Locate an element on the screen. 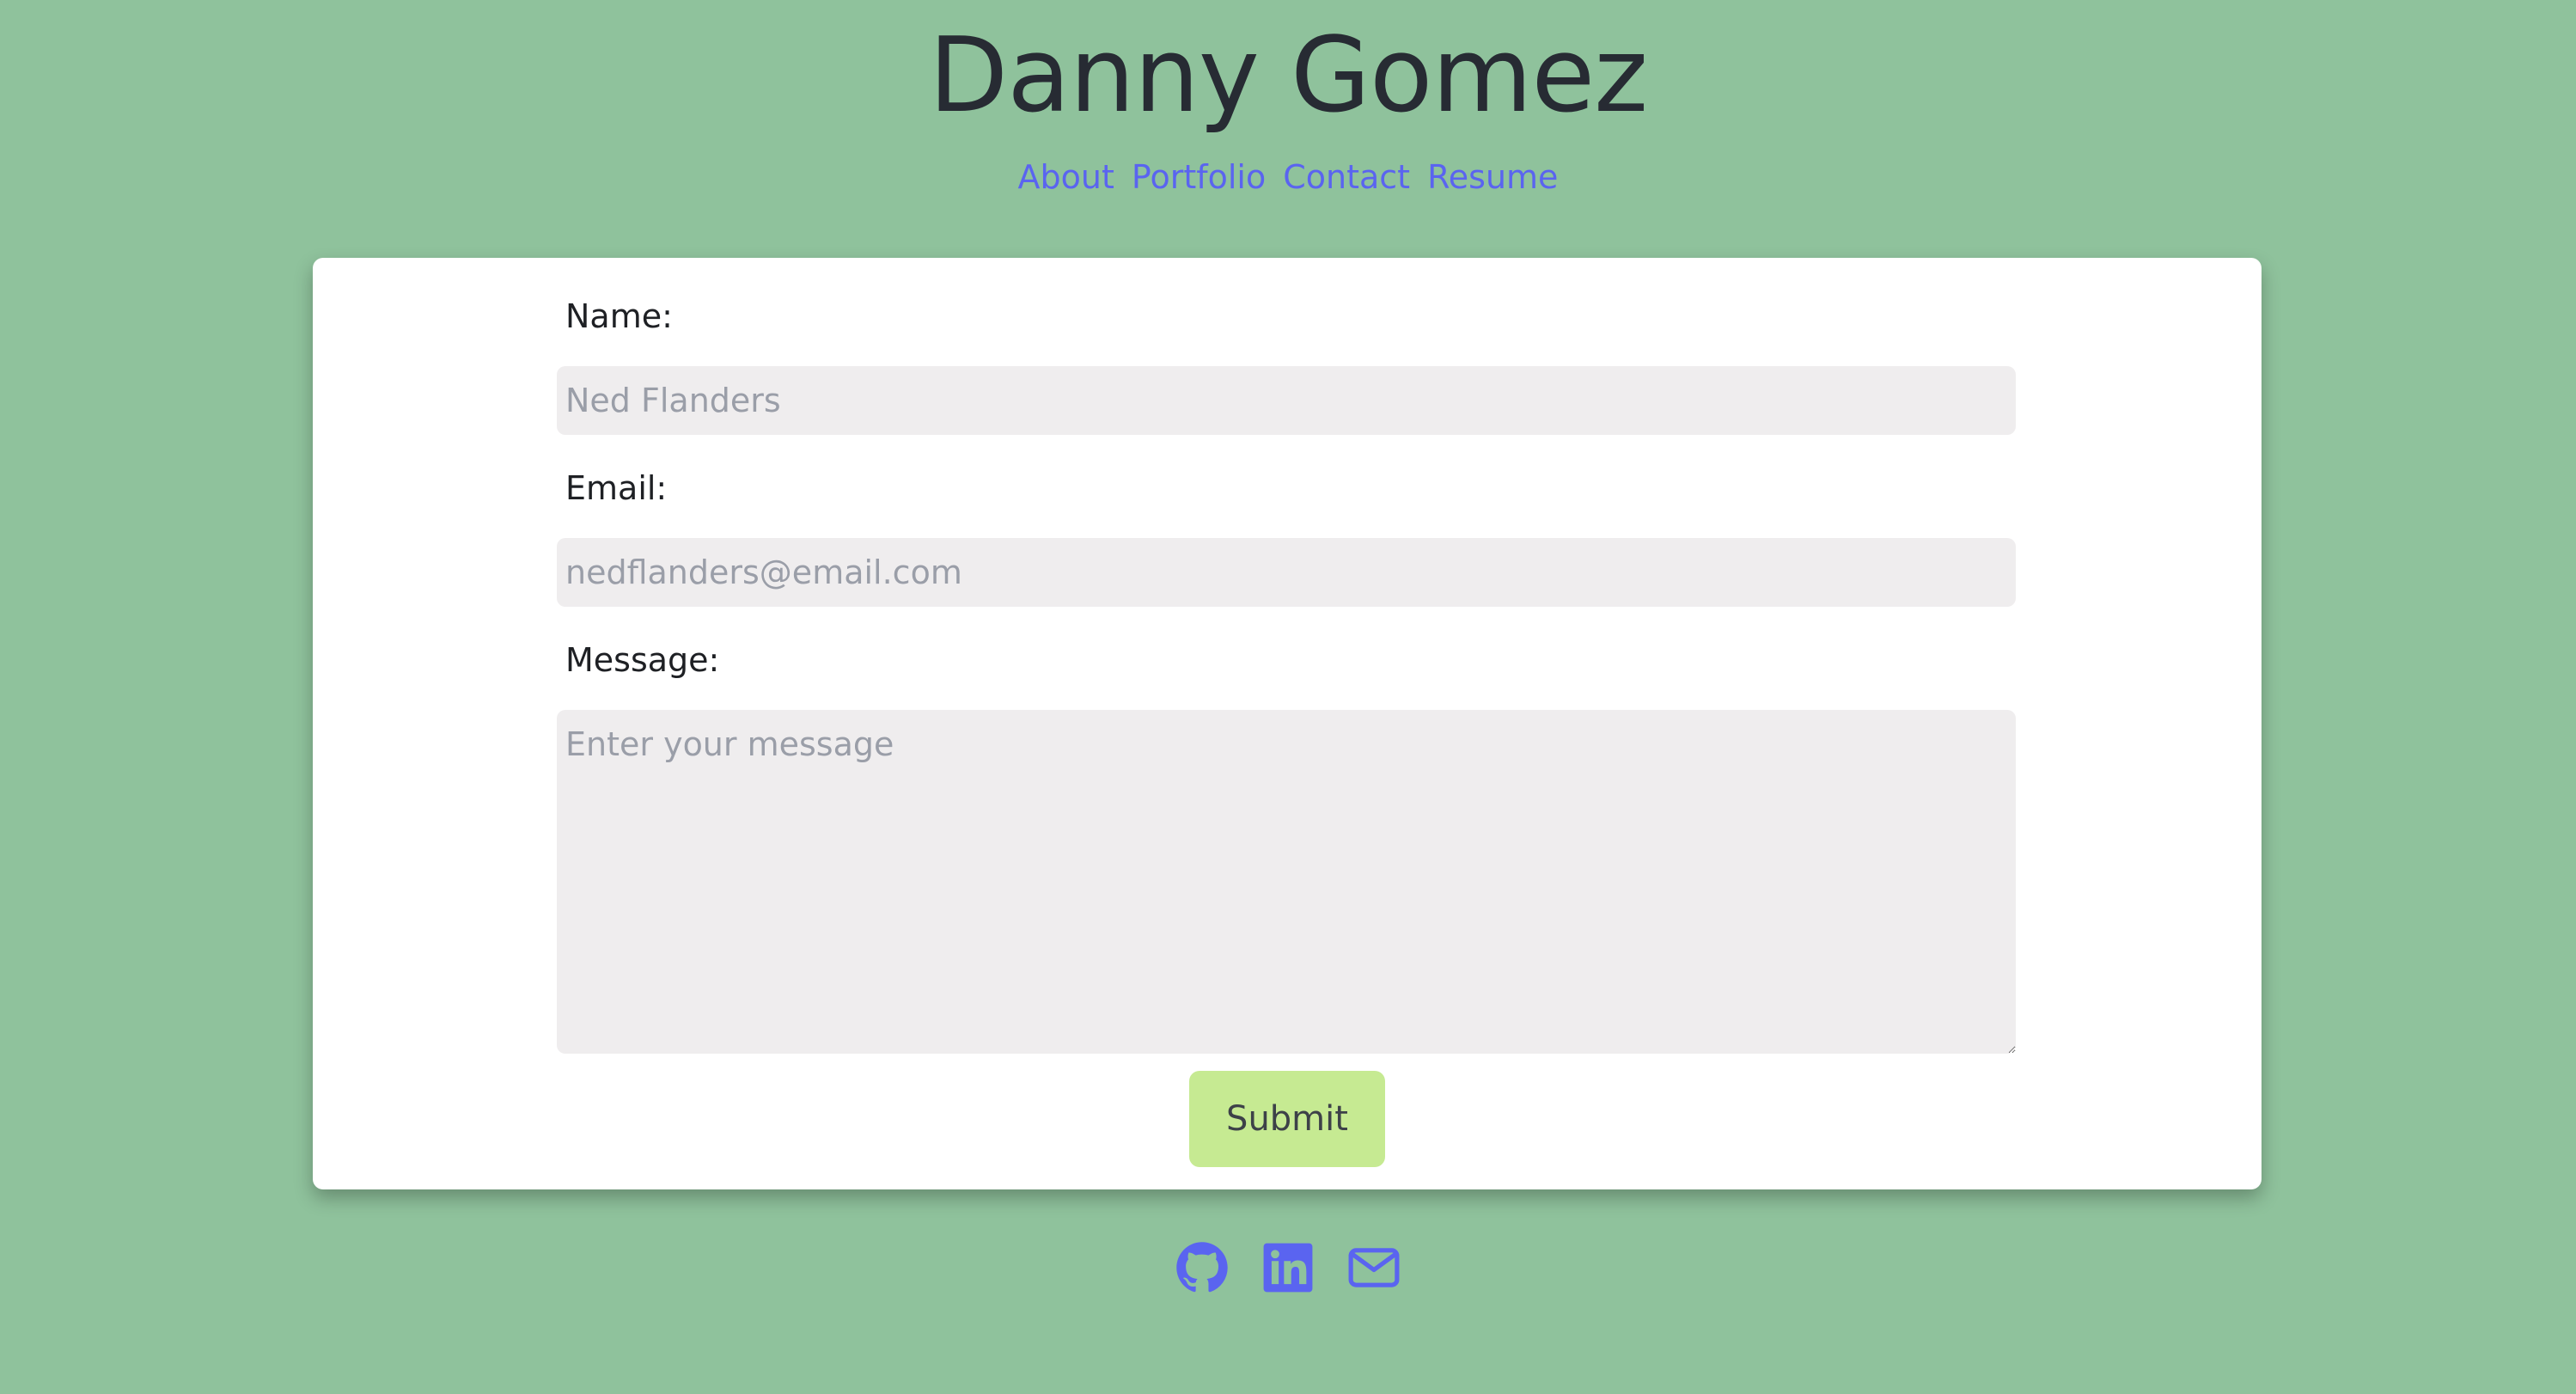 The image size is (2576, 1394). social-links is located at coordinates (1288, 1267).